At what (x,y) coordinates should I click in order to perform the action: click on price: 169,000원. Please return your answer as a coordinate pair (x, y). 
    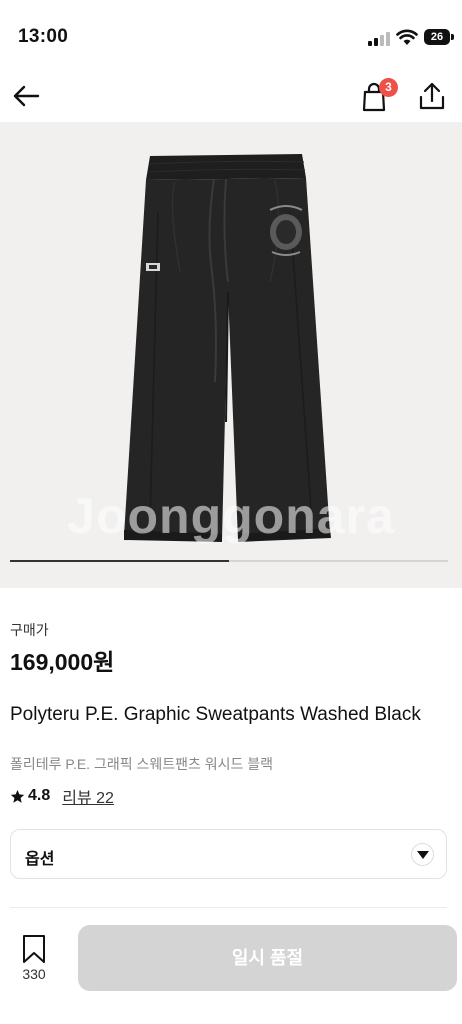
    Looking at the image, I should click on (62, 662).